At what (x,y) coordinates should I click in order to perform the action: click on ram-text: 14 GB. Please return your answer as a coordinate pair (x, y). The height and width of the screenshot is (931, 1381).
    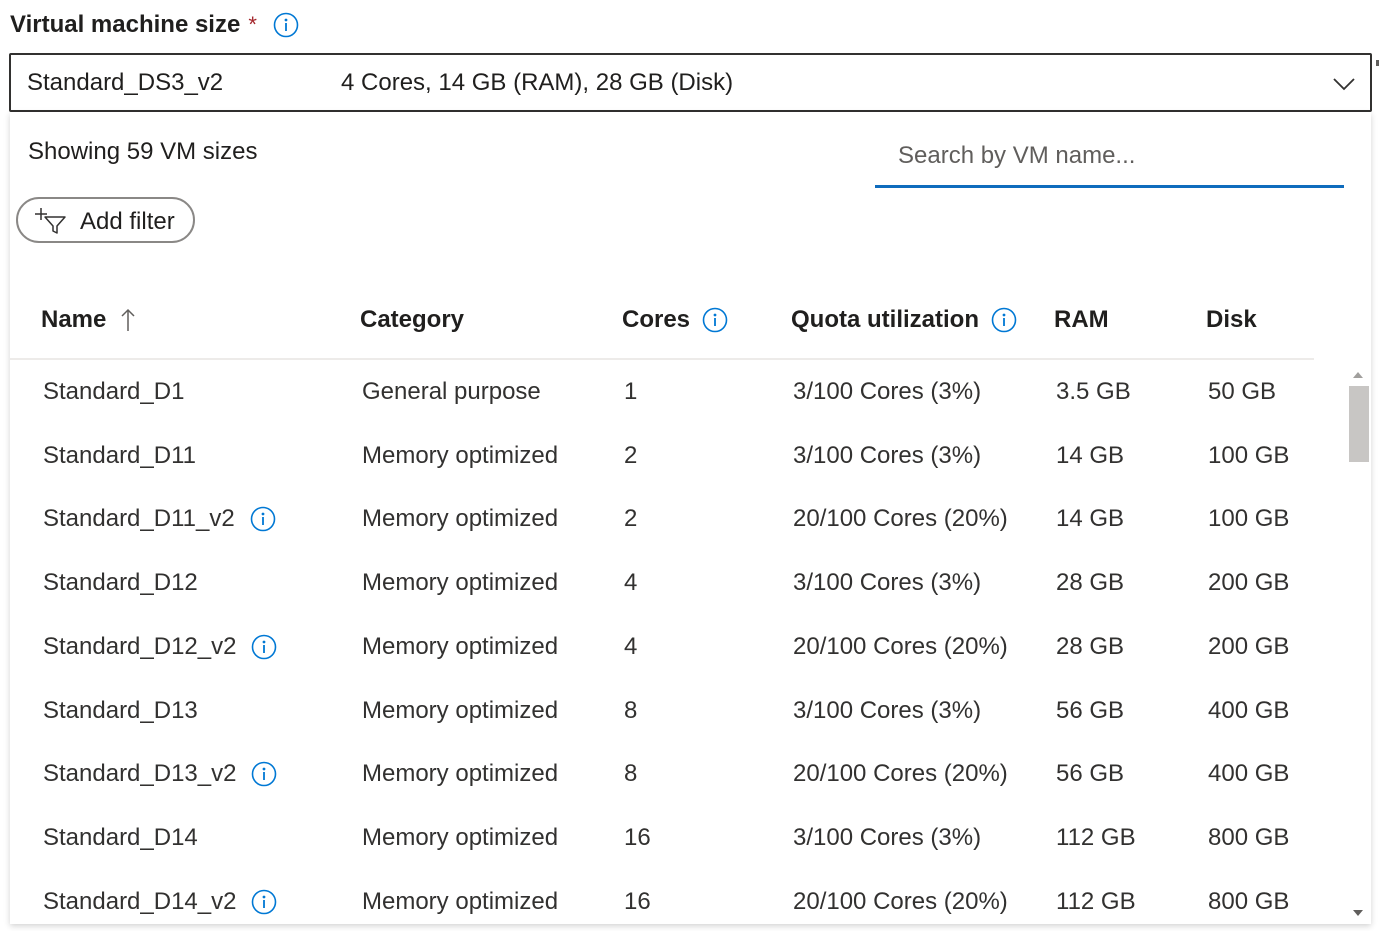
    Looking at the image, I should click on (1090, 519).